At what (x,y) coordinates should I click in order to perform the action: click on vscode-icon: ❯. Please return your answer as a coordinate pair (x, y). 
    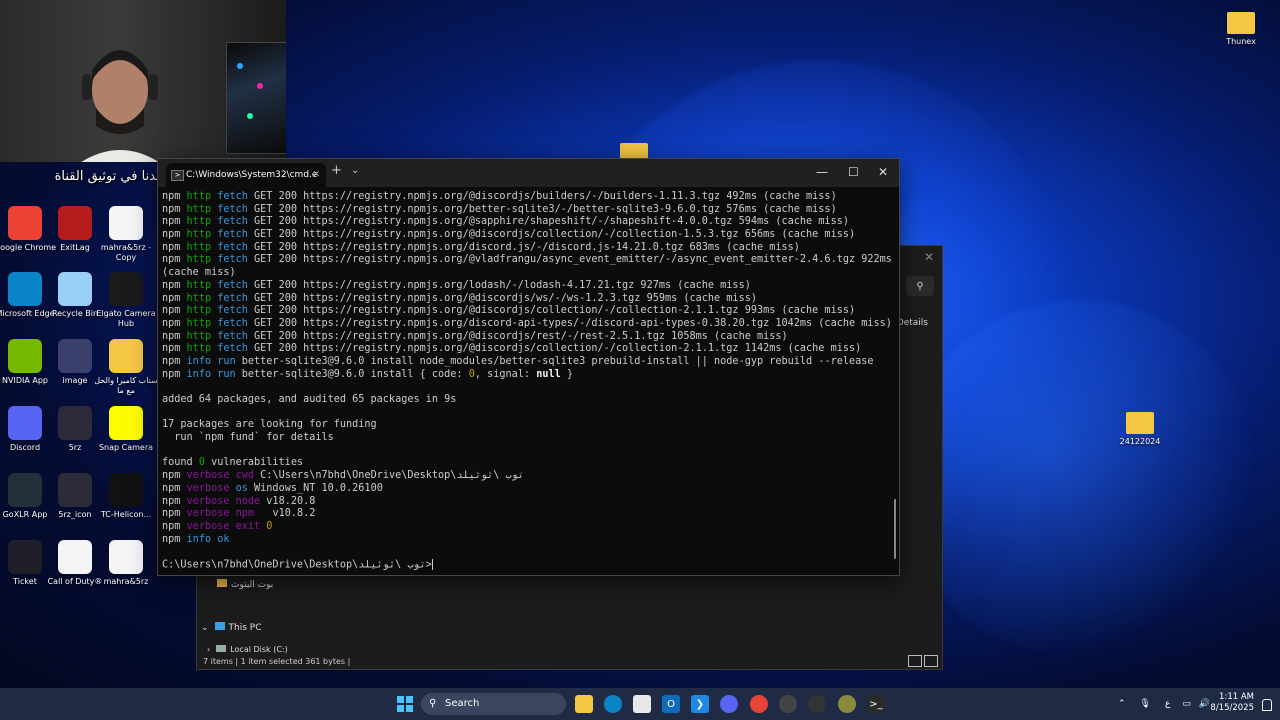
    Looking at the image, I should click on (700, 704).